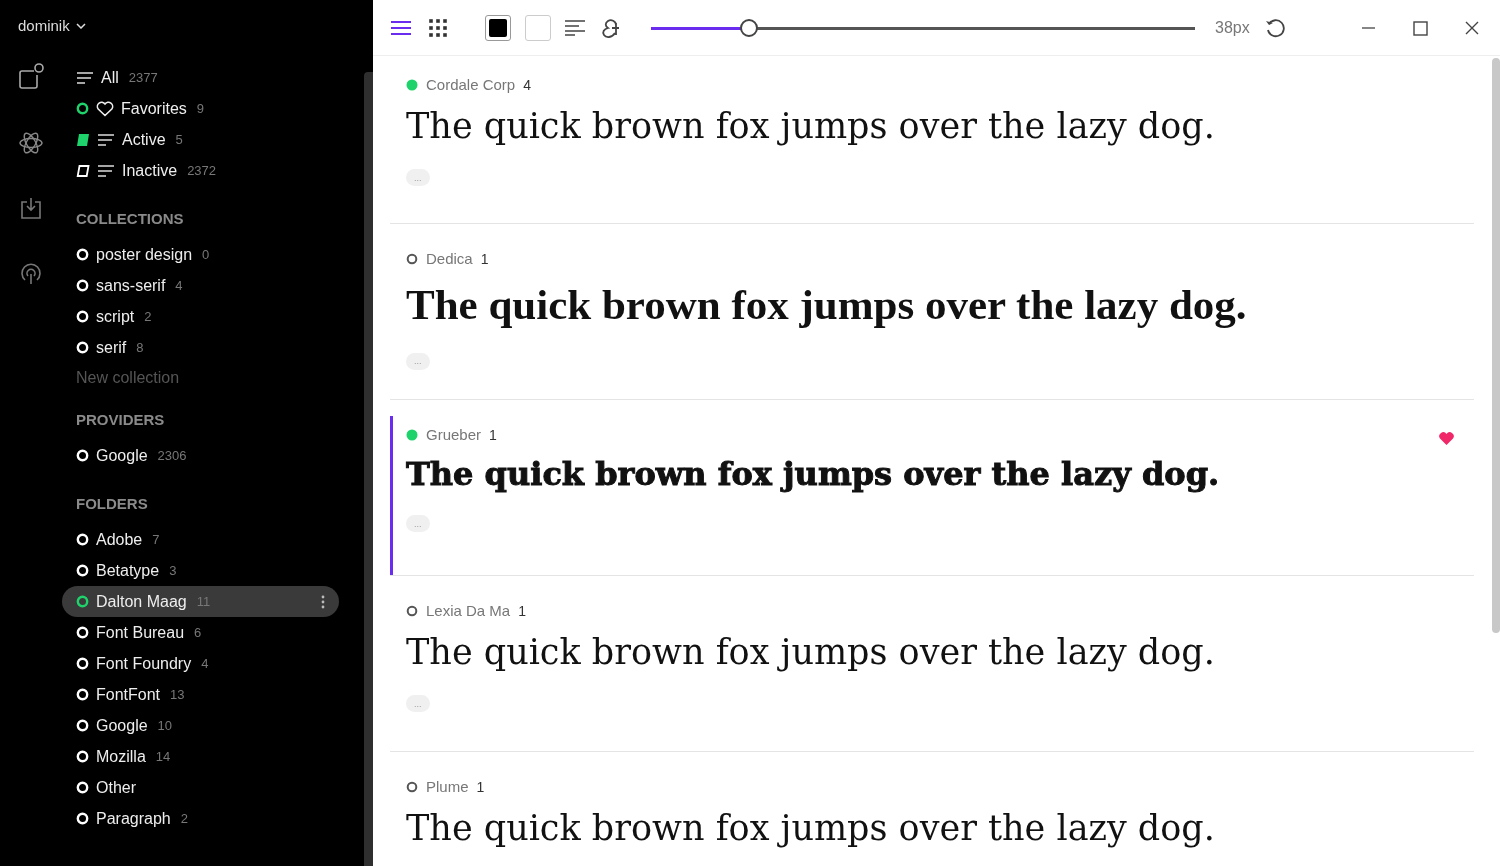 The height and width of the screenshot is (866, 1500). Describe the element at coordinates (447, 786) in the screenshot. I see `font-name: Plume` at that location.